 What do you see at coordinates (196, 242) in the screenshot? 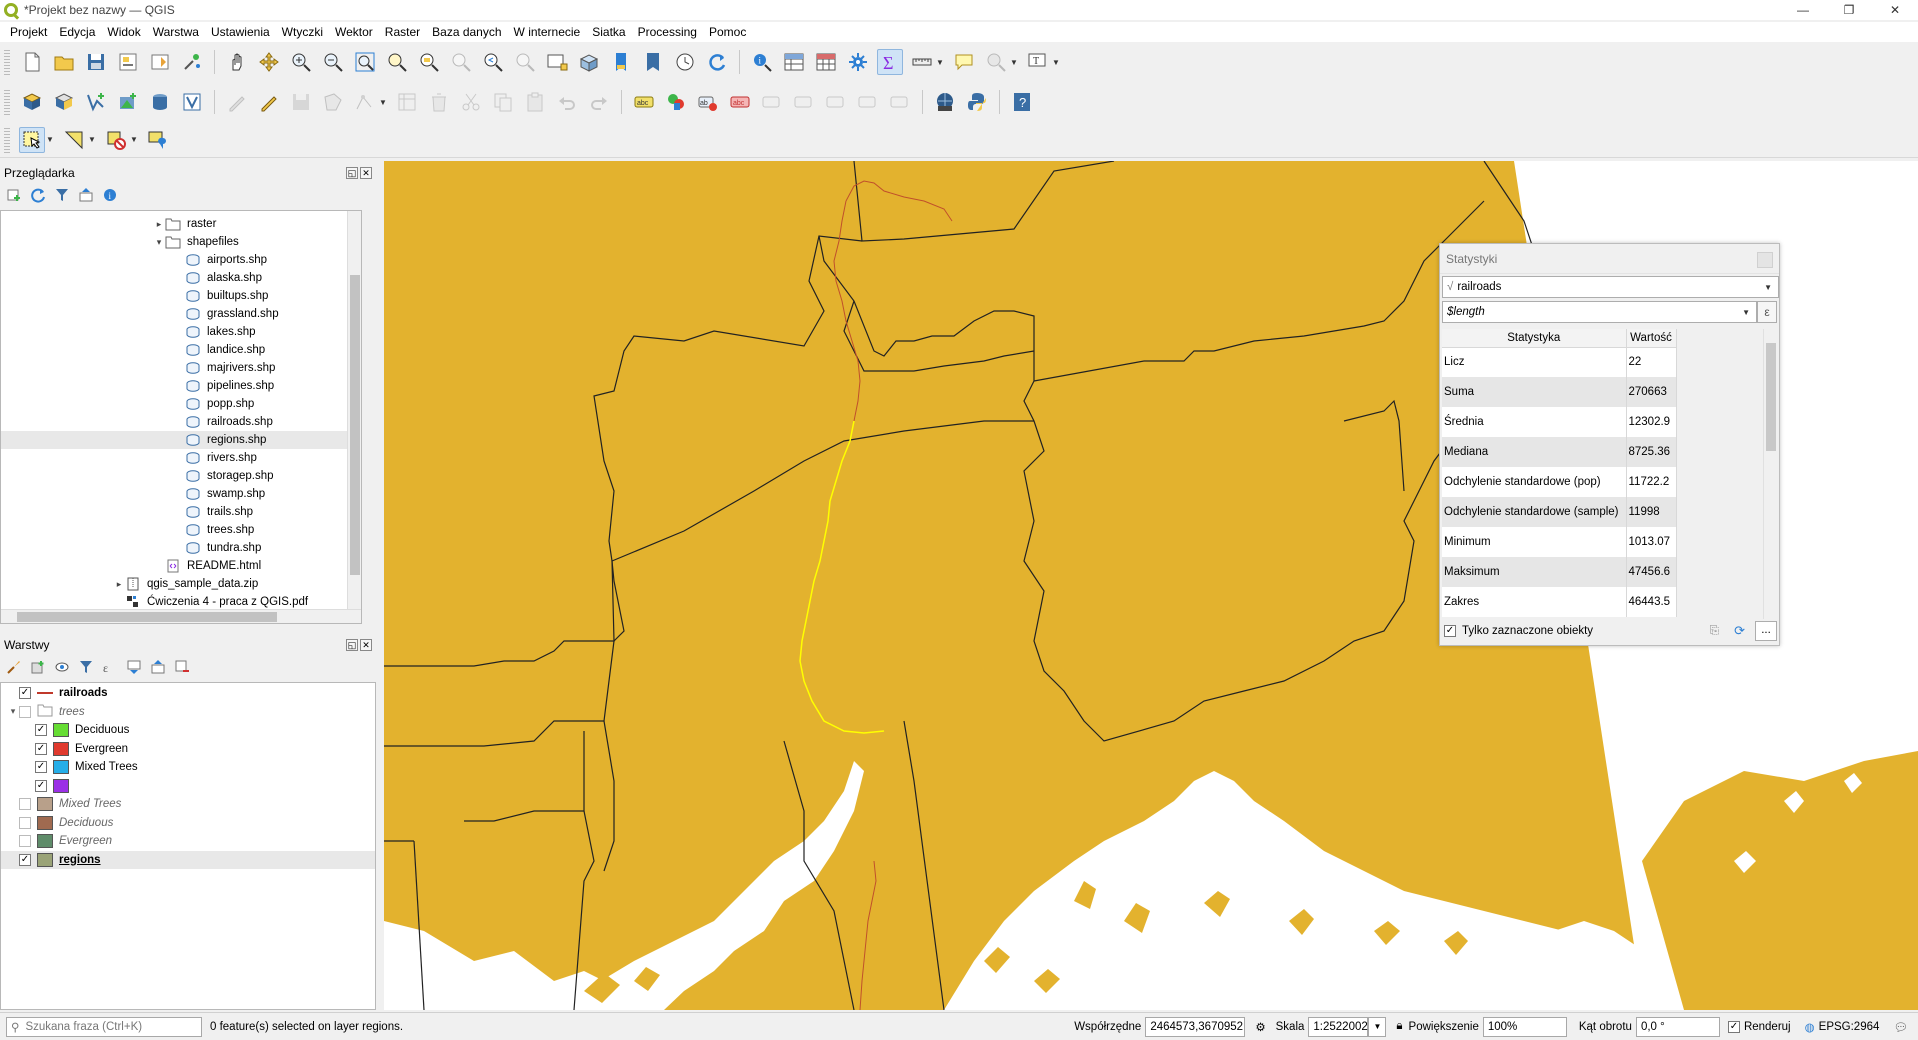
I see `browser-item: ▾ shapefiles` at bounding box center [196, 242].